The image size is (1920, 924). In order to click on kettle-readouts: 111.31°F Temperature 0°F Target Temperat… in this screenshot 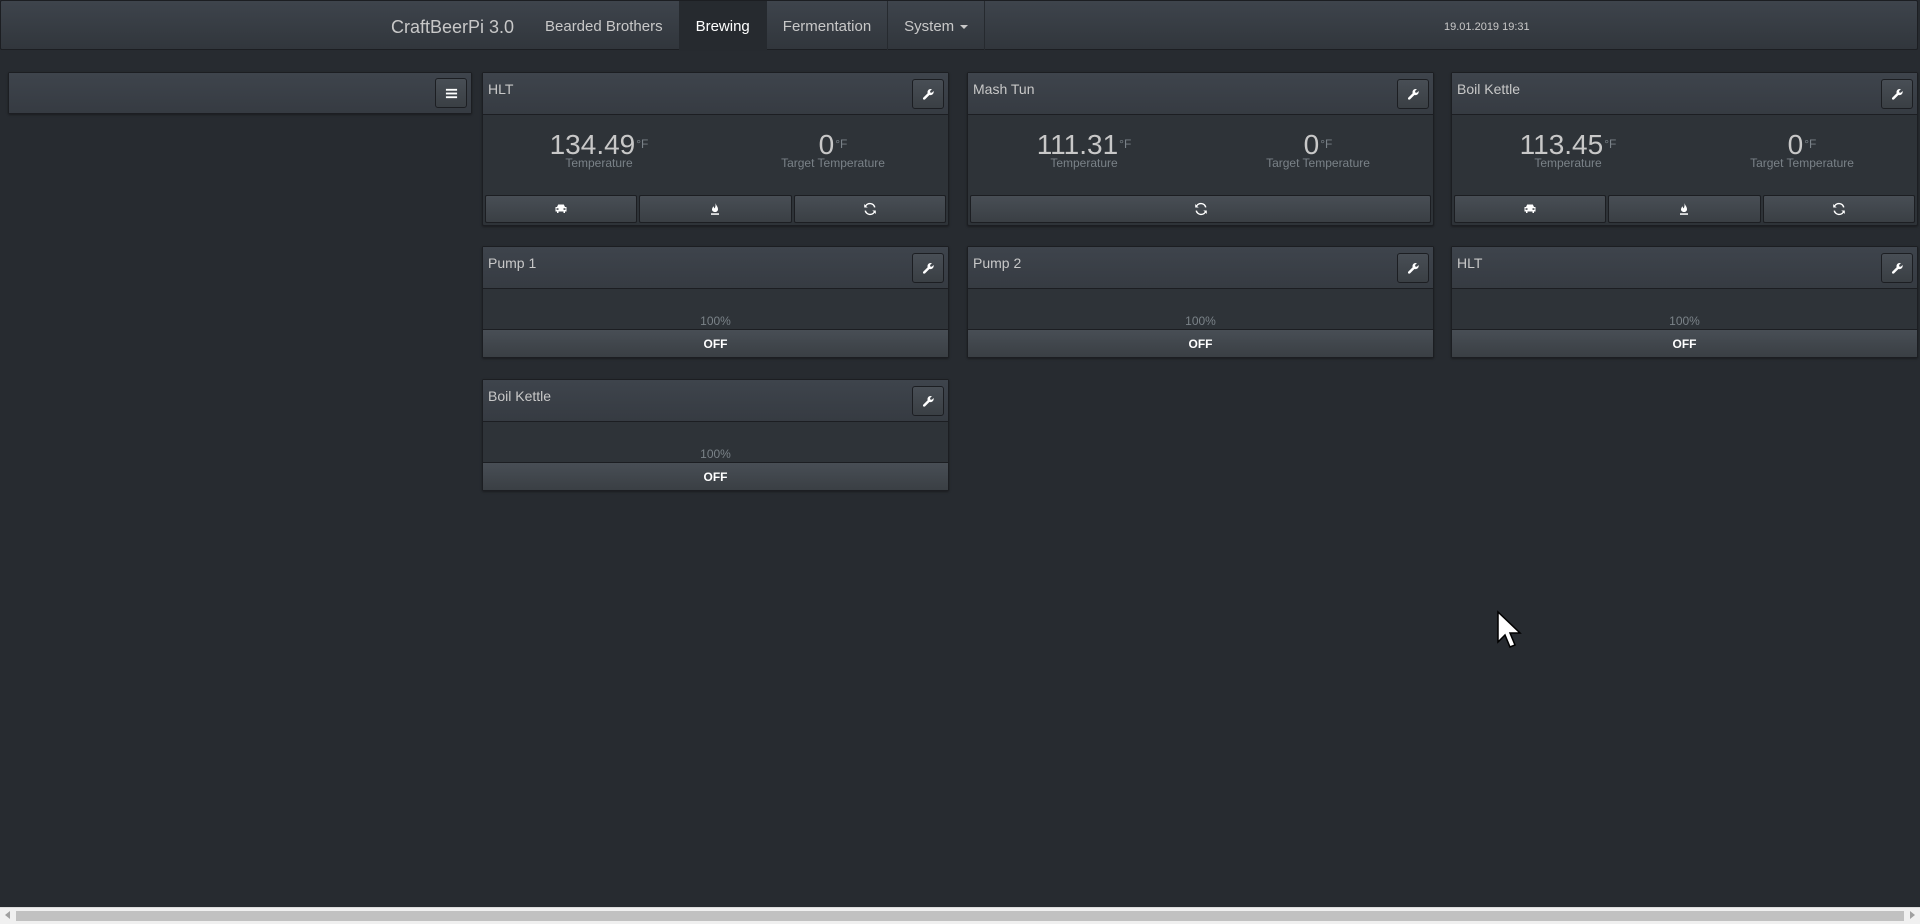, I will do `click(1200, 154)`.